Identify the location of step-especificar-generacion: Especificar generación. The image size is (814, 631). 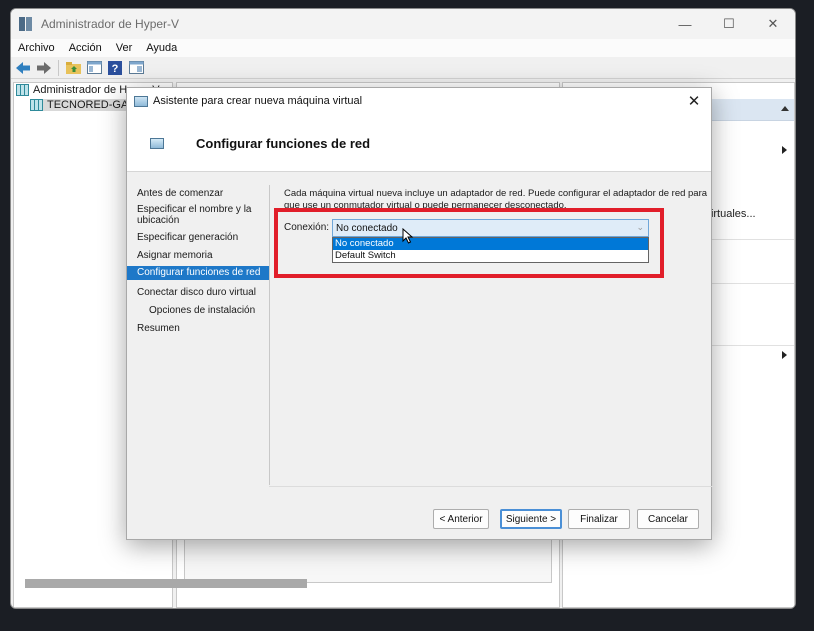
(198, 237).